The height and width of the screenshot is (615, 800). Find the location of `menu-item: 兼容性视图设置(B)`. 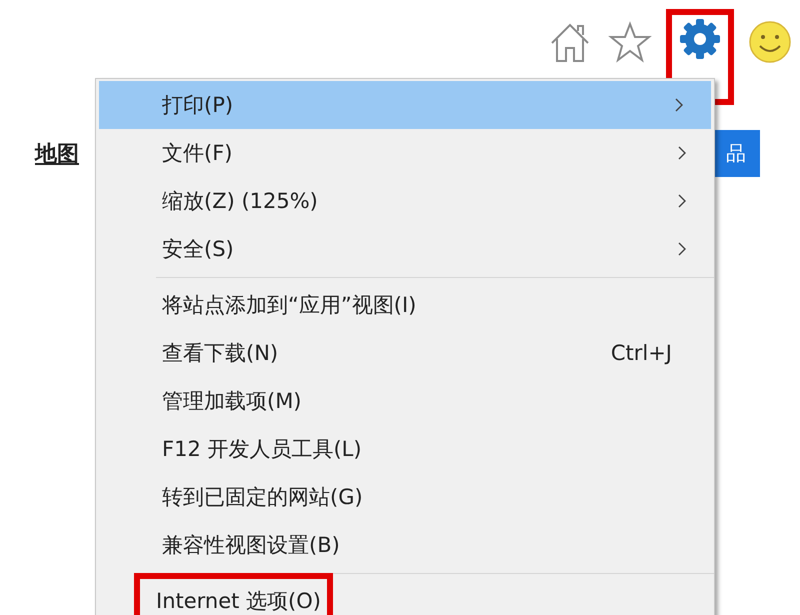

menu-item: 兼容性视图设置(B) is located at coordinates (405, 545).